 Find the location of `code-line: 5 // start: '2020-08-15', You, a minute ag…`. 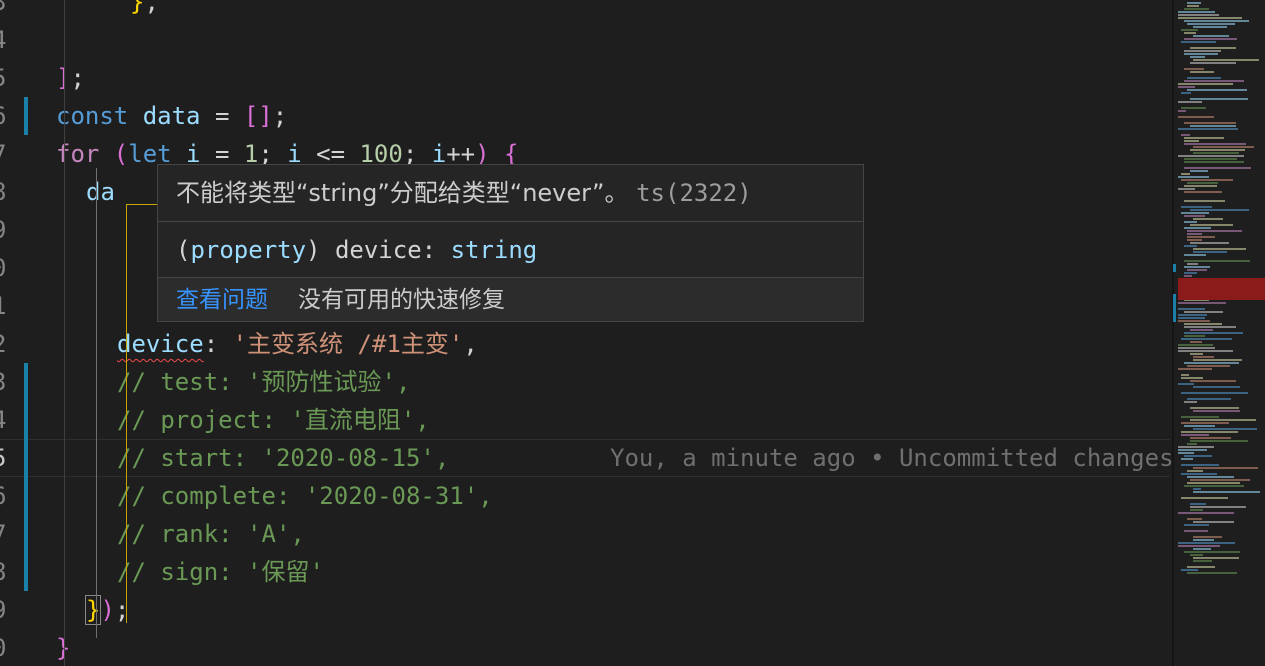

code-line: 5 // start: '2020-08-15', You, a minute ag… is located at coordinates (587, 458).